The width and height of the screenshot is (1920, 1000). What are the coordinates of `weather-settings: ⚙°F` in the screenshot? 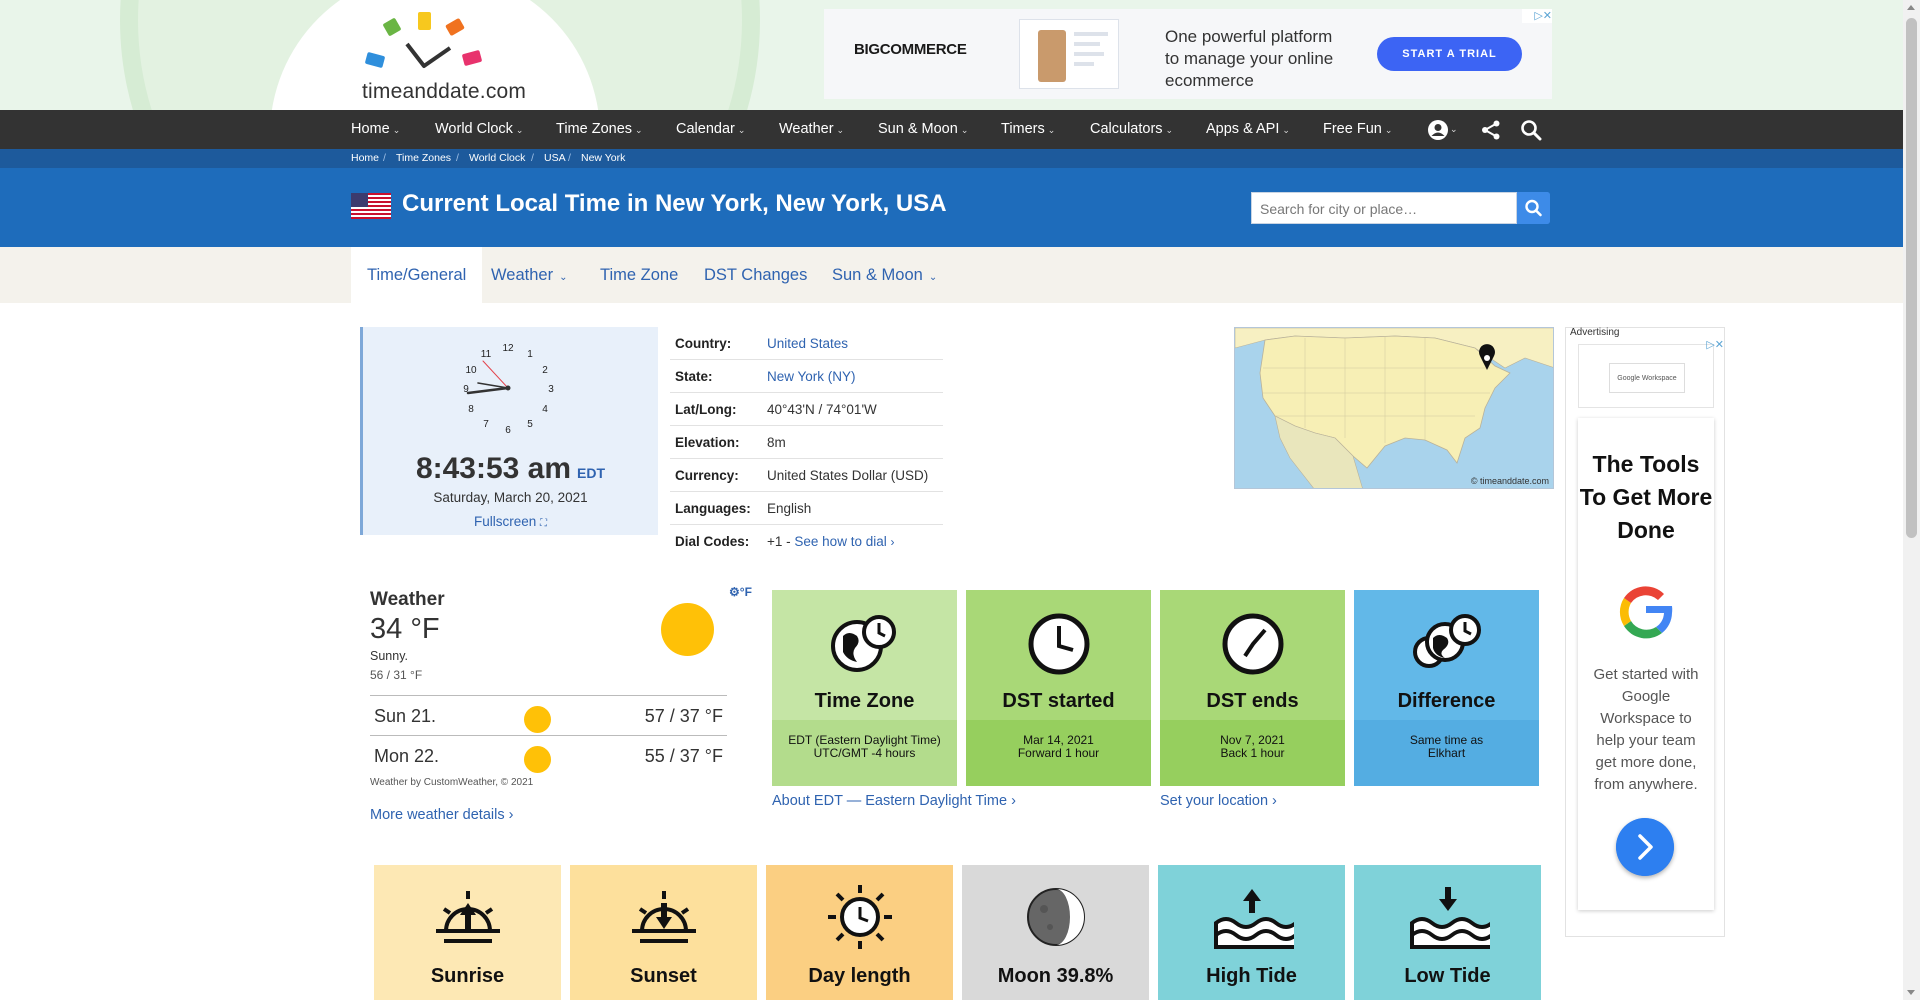 It's located at (740, 592).